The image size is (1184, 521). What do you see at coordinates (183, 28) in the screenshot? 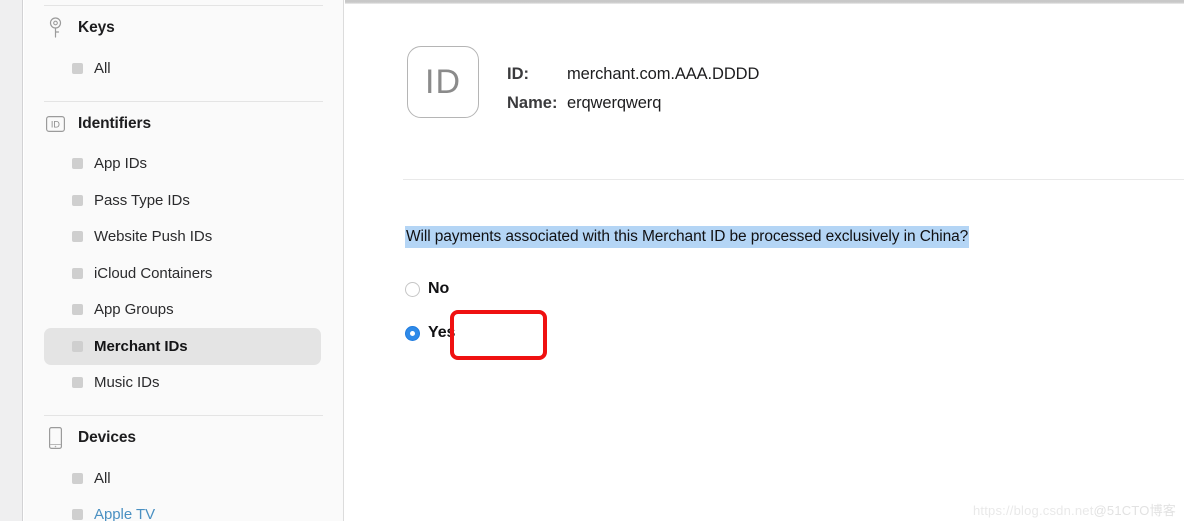
I see `sidebar-group-keys: Keys` at bounding box center [183, 28].